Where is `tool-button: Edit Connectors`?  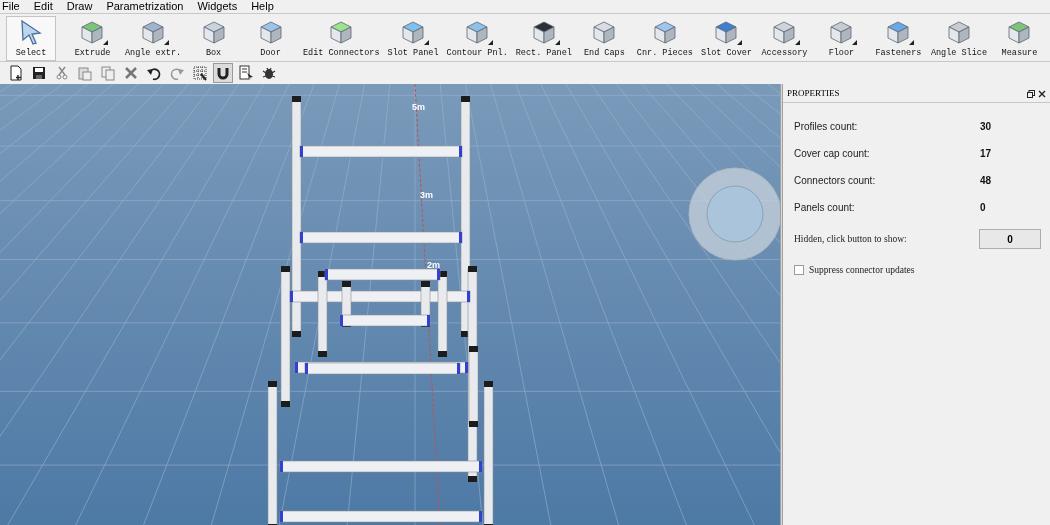 tool-button: Edit Connectors is located at coordinates (341, 38).